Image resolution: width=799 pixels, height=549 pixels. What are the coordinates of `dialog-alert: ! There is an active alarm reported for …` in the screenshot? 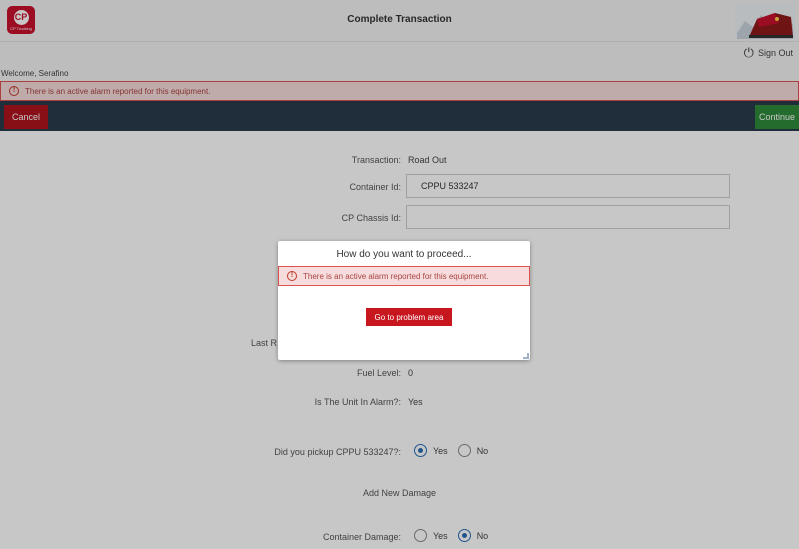 It's located at (404, 276).